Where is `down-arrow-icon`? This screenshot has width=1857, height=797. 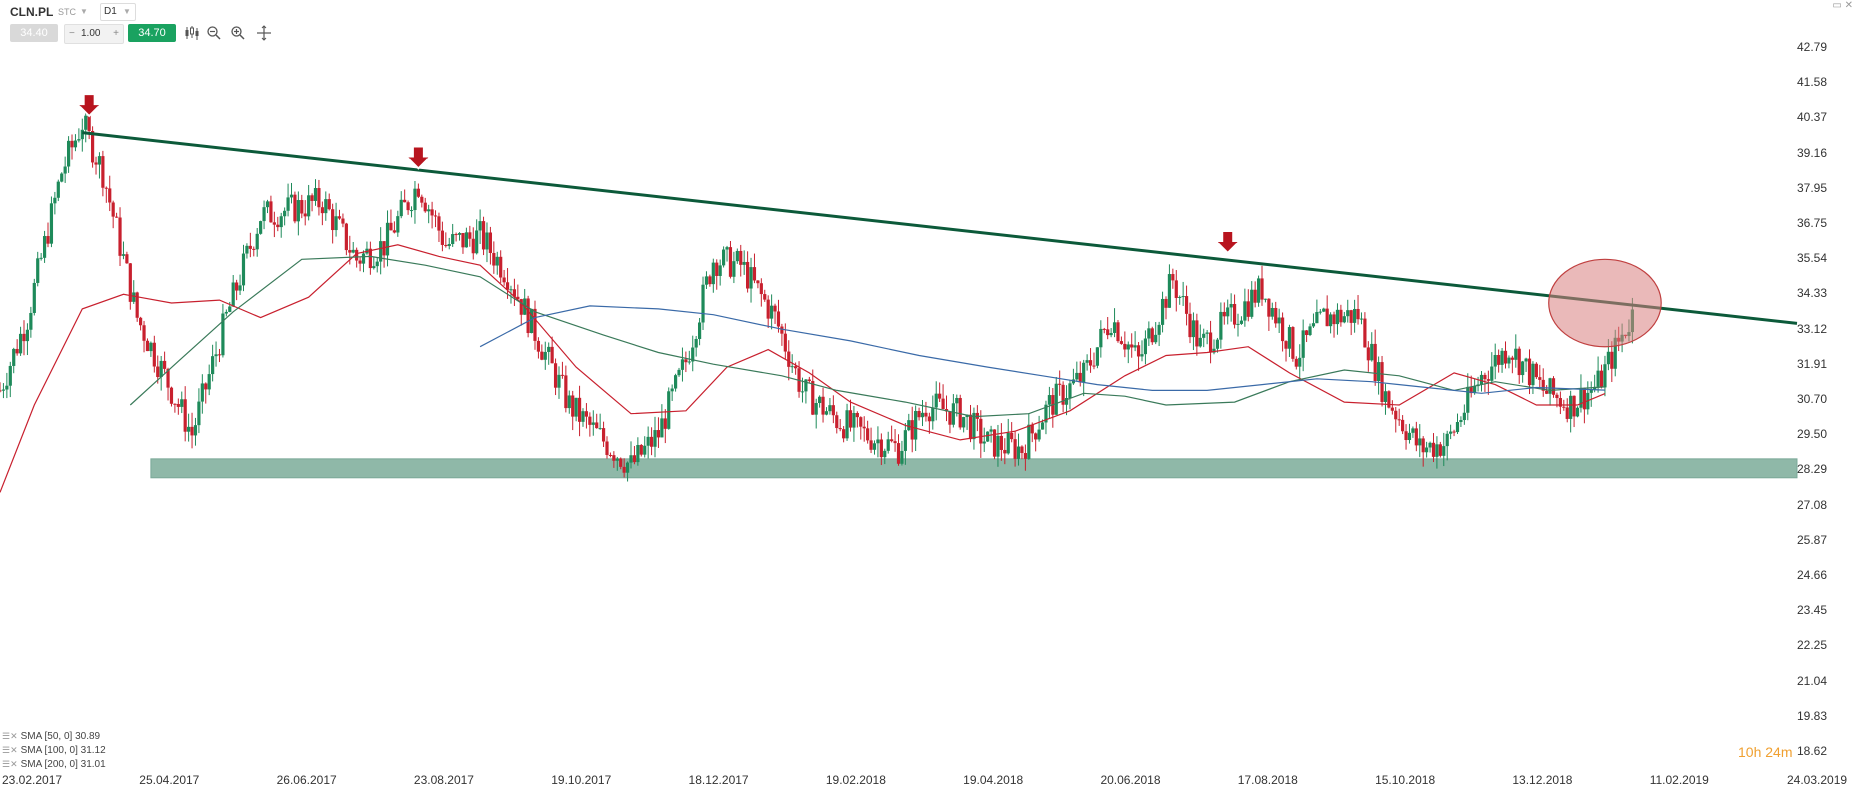 down-arrow-icon is located at coordinates (418, 158).